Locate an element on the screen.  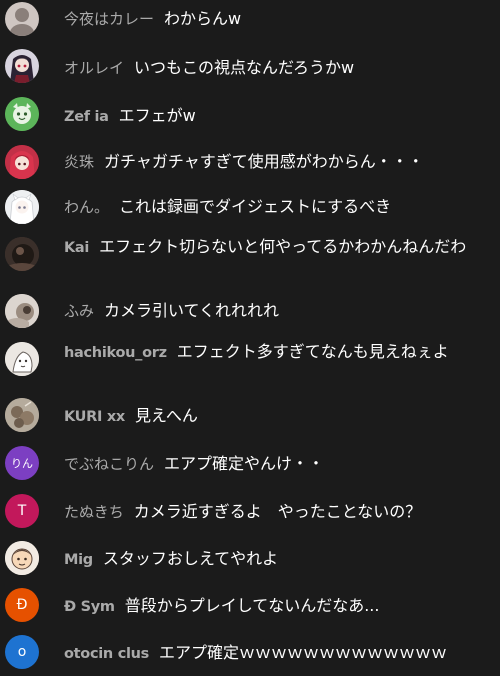
message-line: 今夜はカレー わからんw is located at coordinates (278, 19).